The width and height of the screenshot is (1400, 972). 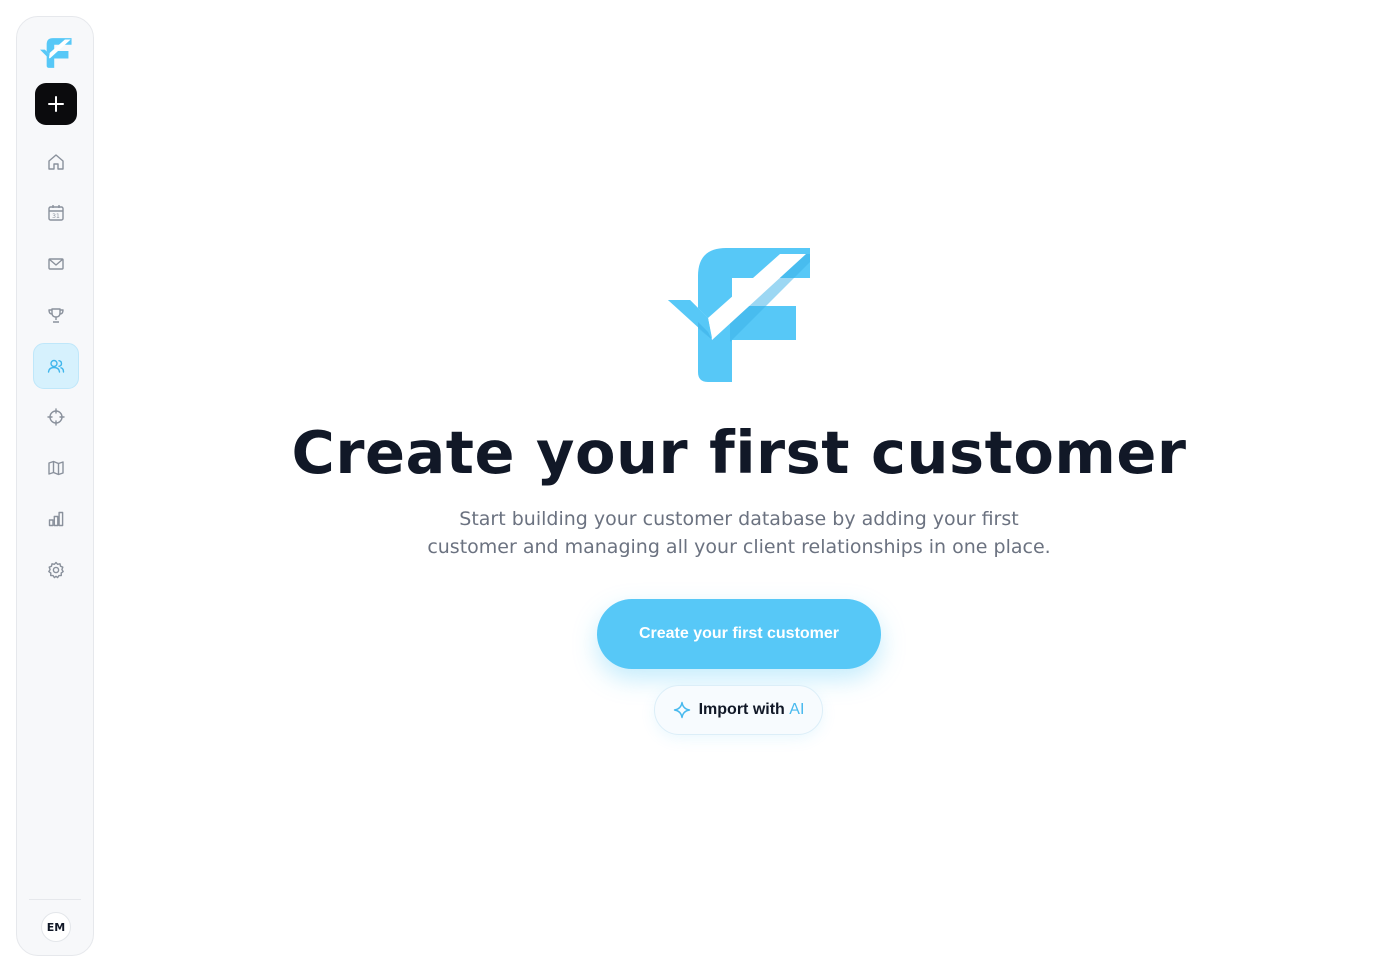 I want to click on sidebar-item-calendar: 31, so click(x=56, y=213).